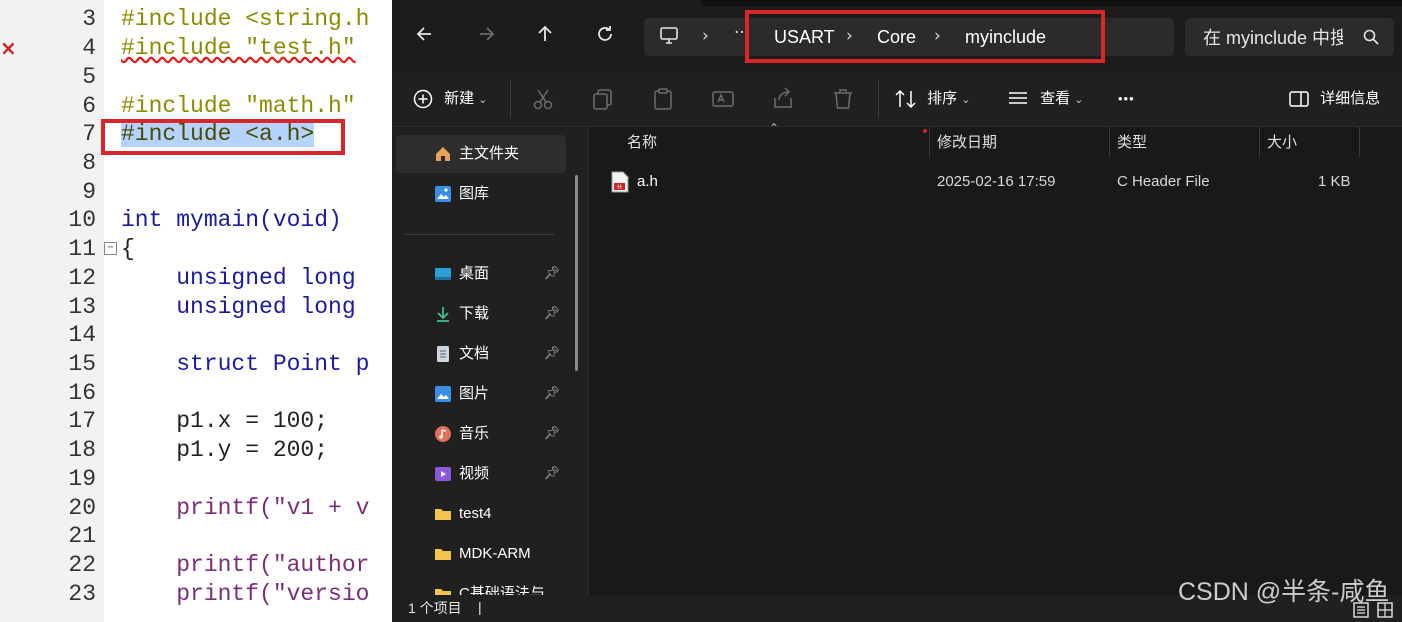  What do you see at coordinates (878, 99) in the screenshot?
I see `divider` at bounding box center [878, 99].